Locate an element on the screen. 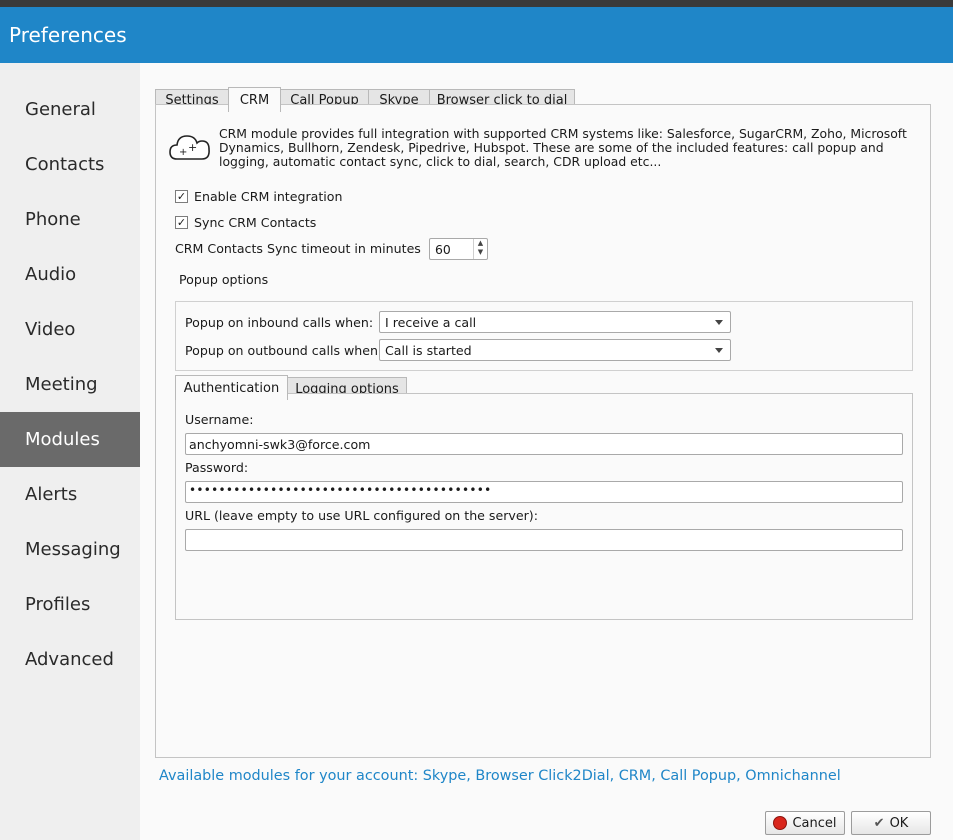 The image size is (953, 840). inbound-select: I receive a call is located at coordinates (555, 322).